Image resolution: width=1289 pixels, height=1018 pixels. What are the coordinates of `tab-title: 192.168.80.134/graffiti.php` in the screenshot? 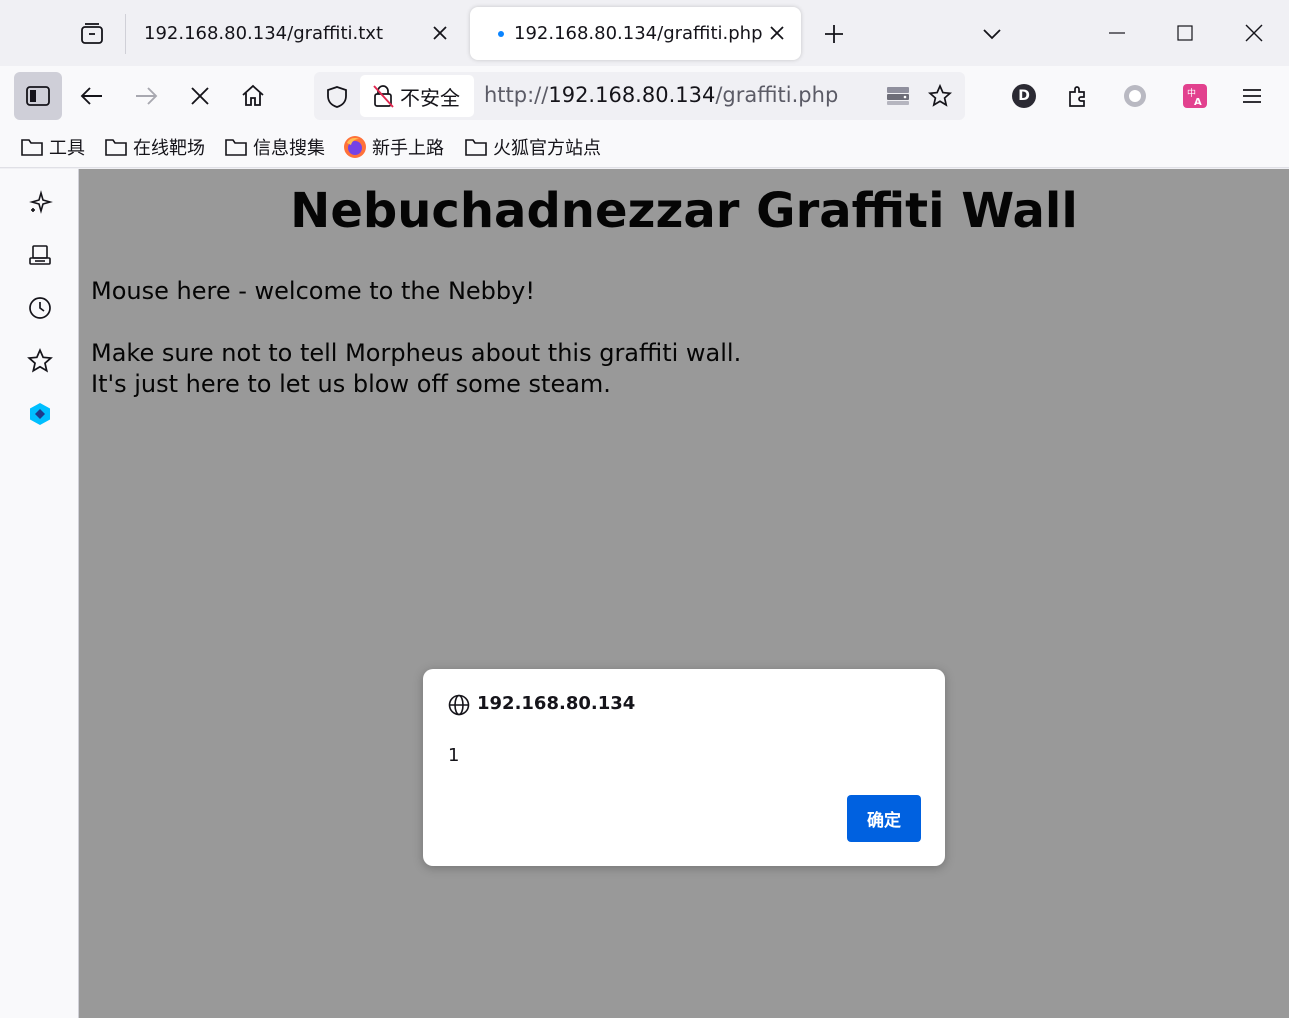 It's located at (638, 33).